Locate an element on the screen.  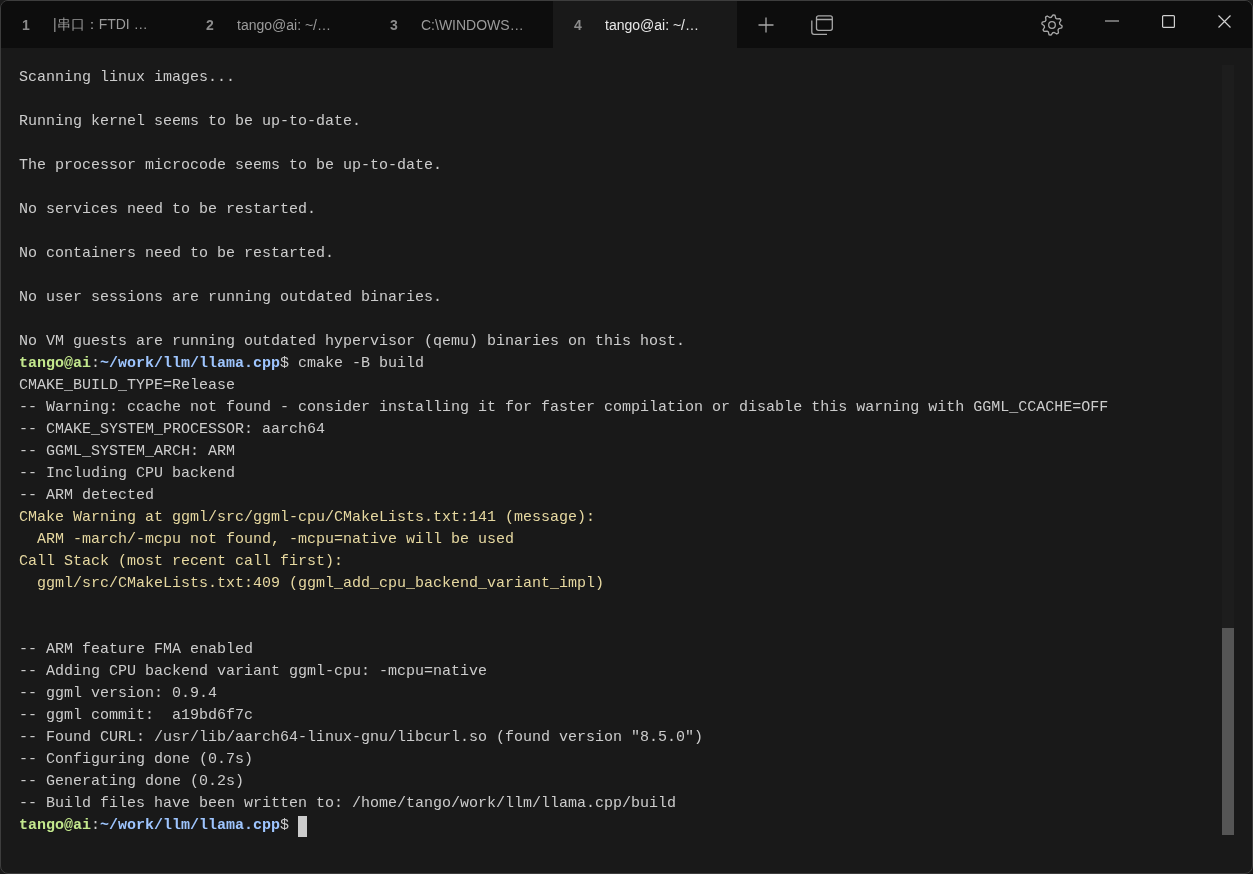
settings-icon is located at coordinates (1052, 24).